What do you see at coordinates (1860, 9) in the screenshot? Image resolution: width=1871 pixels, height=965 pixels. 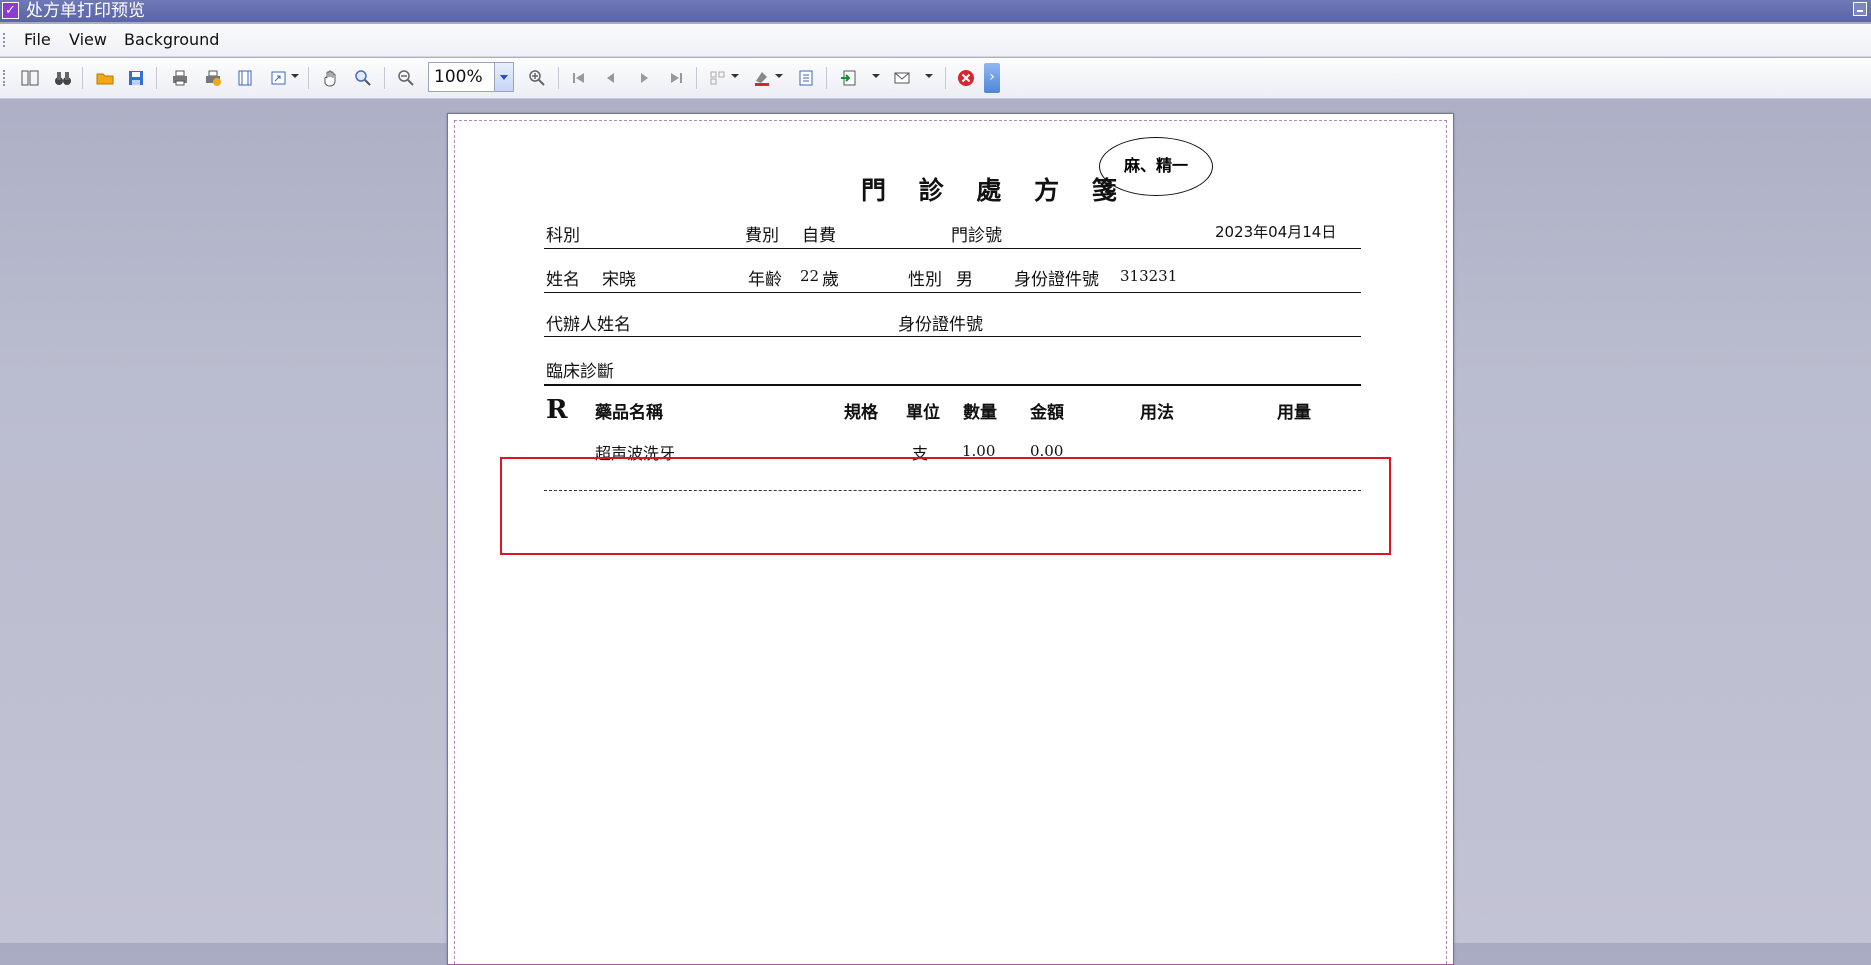 I see `minimize-button` at bounding box center [1860, 9].